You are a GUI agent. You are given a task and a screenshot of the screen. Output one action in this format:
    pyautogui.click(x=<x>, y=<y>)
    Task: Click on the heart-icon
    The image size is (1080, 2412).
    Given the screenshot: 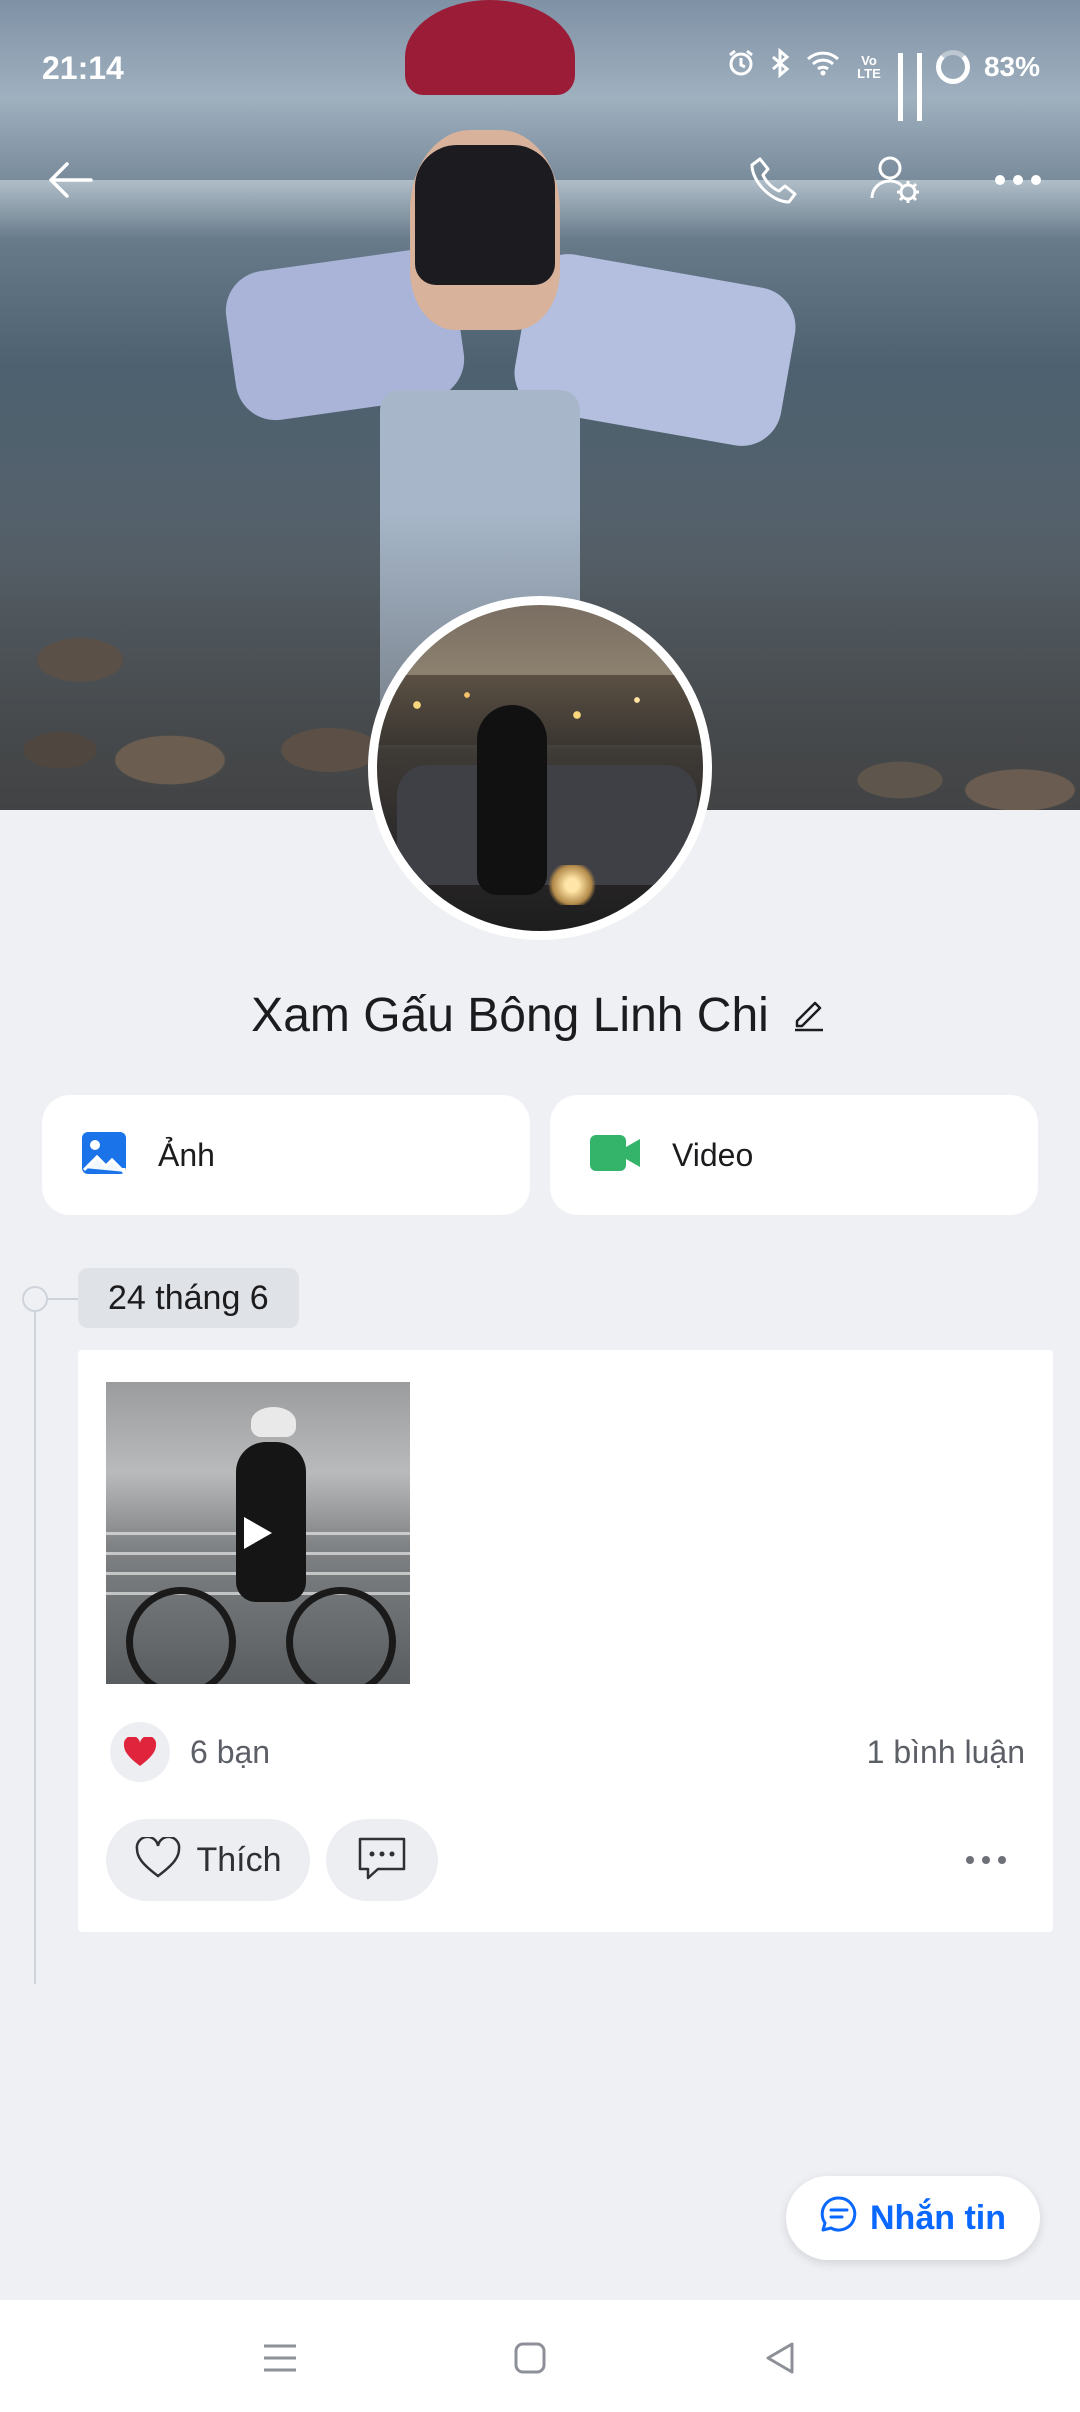 What is the action you would take?
    pyautogui.click(x=140, y=1752)
    